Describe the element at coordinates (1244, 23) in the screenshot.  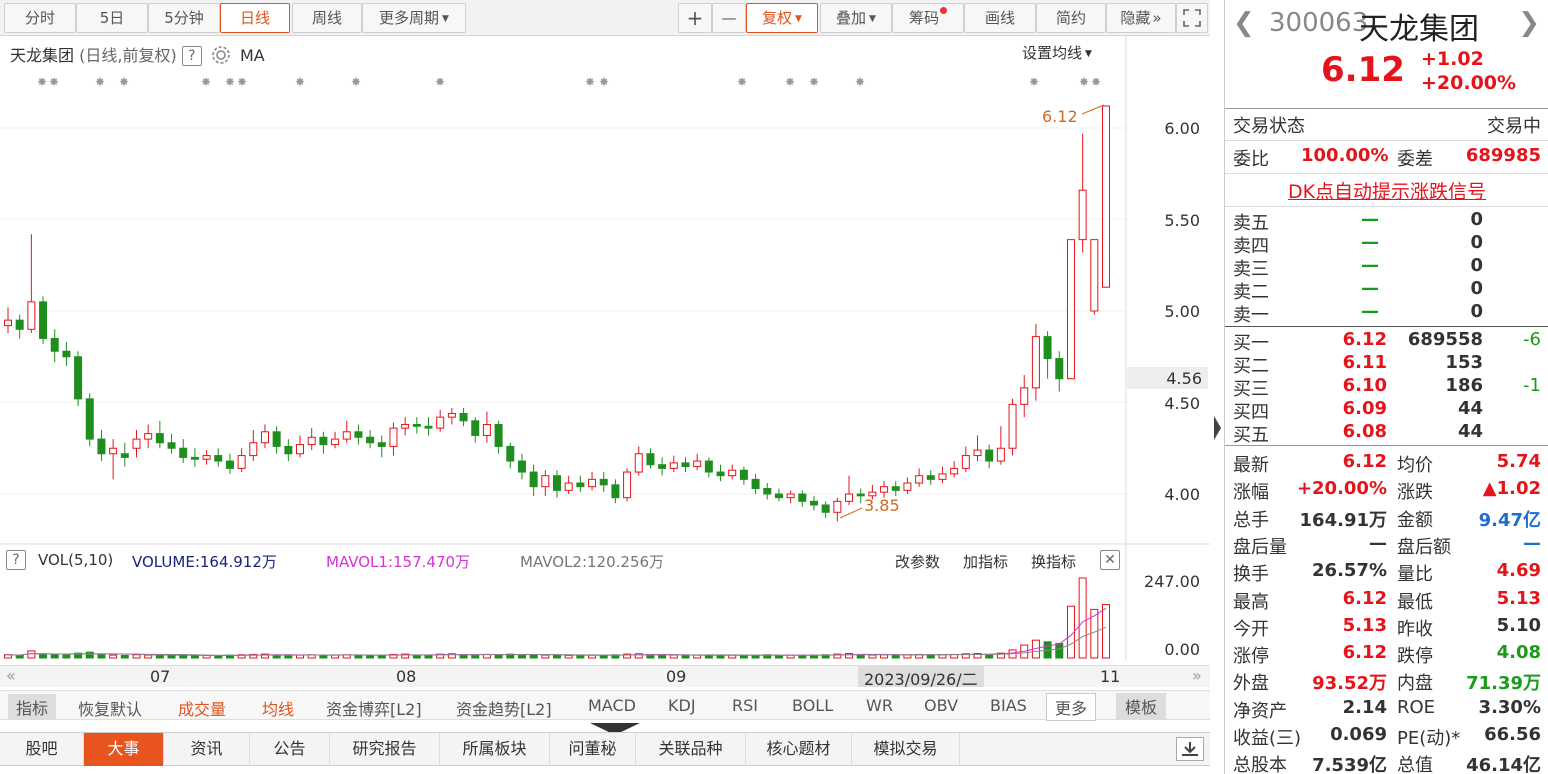
I see `prev-stock-icon: ❮` at that location.